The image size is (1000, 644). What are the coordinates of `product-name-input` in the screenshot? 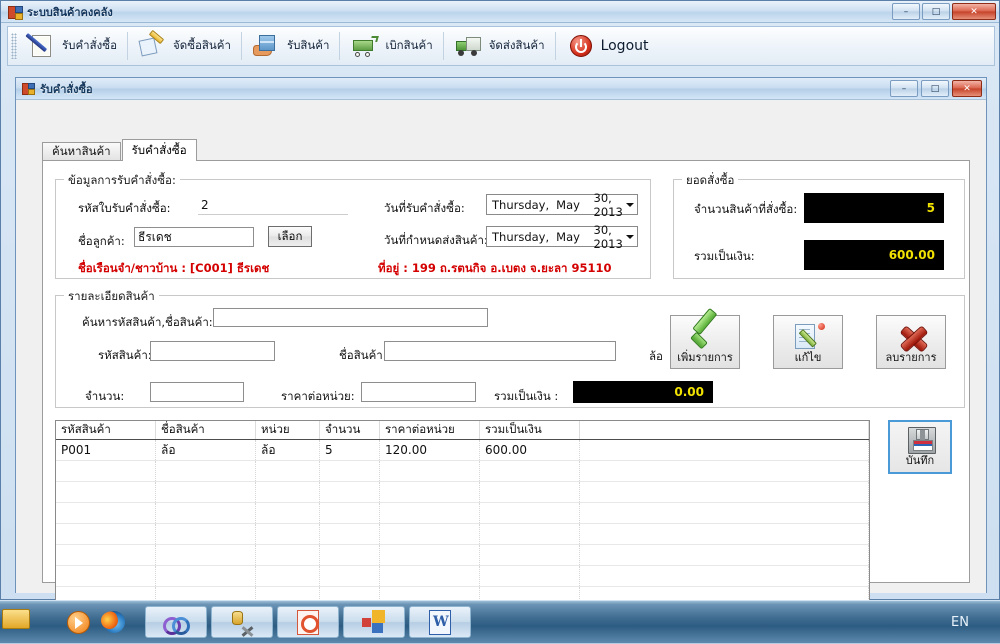 It's located at (500, 351).